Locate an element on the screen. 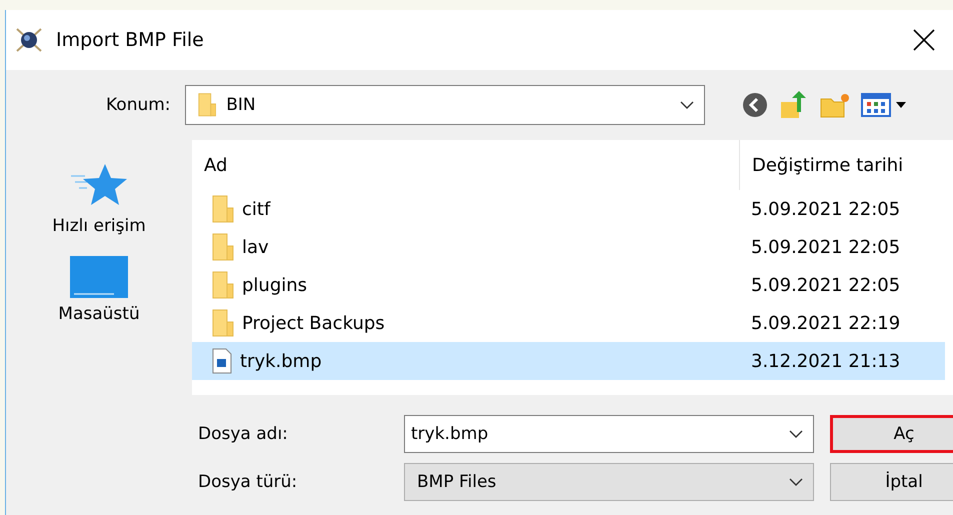  file-name-field: tryk.bmp is located at coordinates (609, 434).